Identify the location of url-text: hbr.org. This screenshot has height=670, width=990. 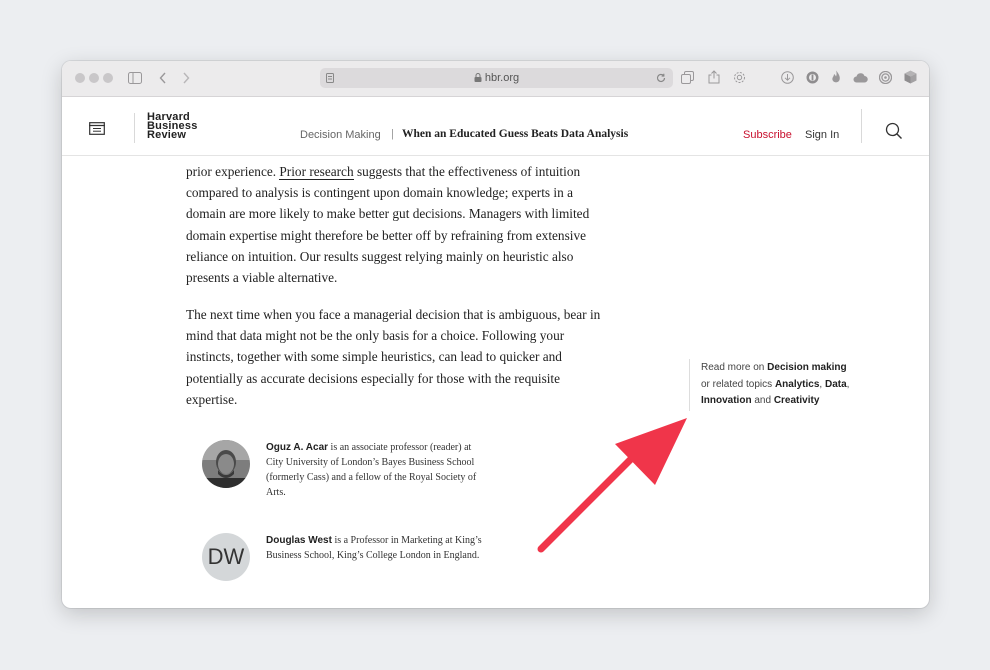
(496, 78).